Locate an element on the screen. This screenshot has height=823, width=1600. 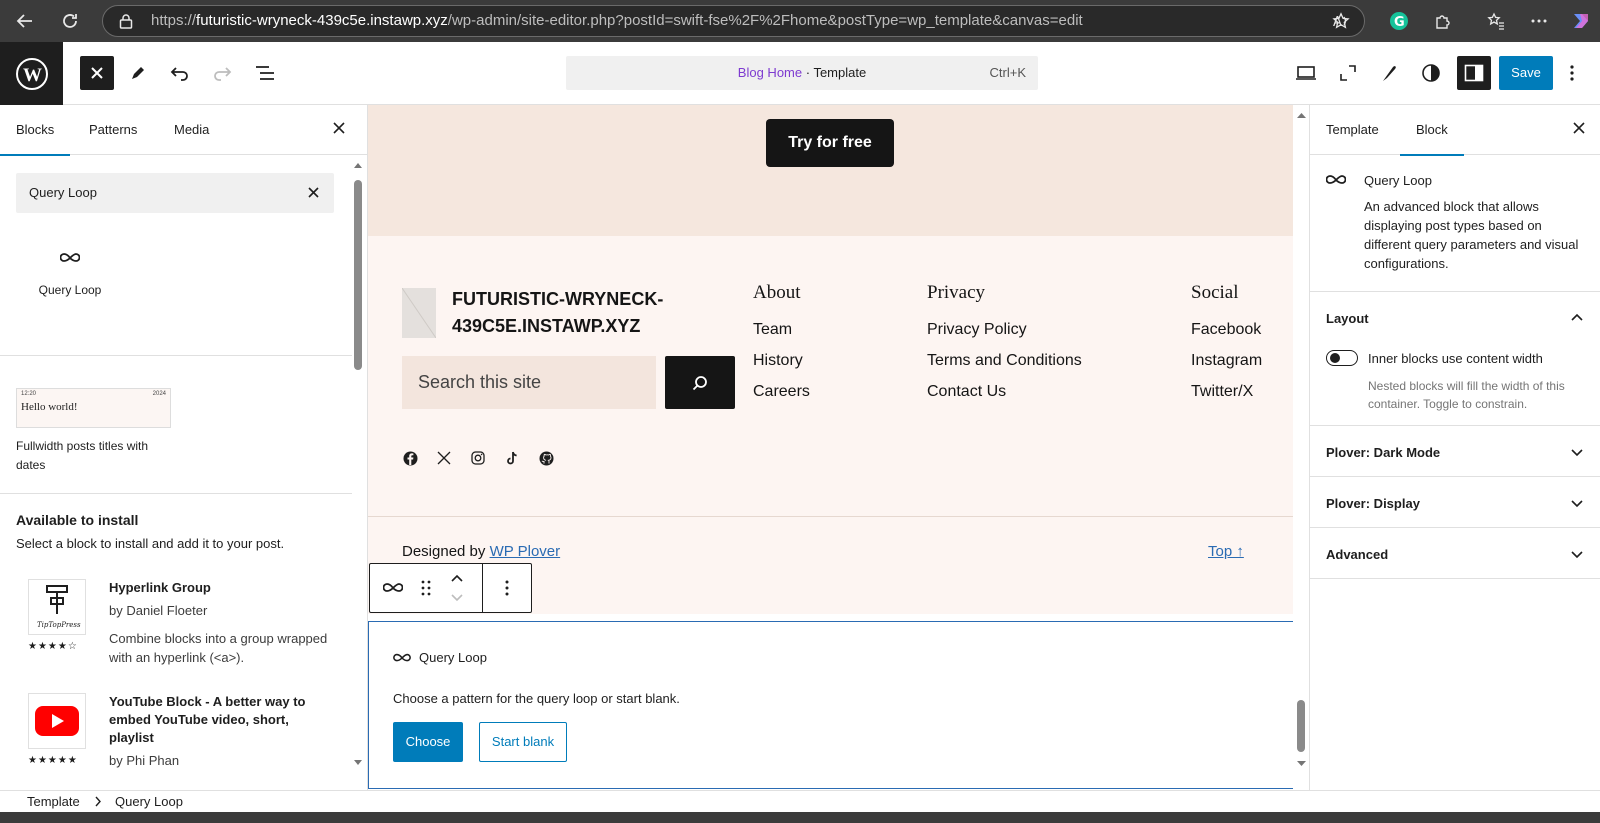
save-button: Save is located at coordinates (1526, 73).